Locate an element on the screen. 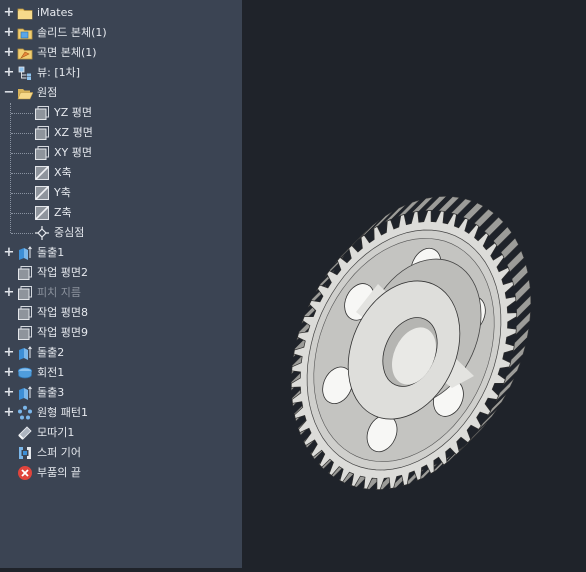  tree-item: − 원점 is located at coordinates (121, 93).